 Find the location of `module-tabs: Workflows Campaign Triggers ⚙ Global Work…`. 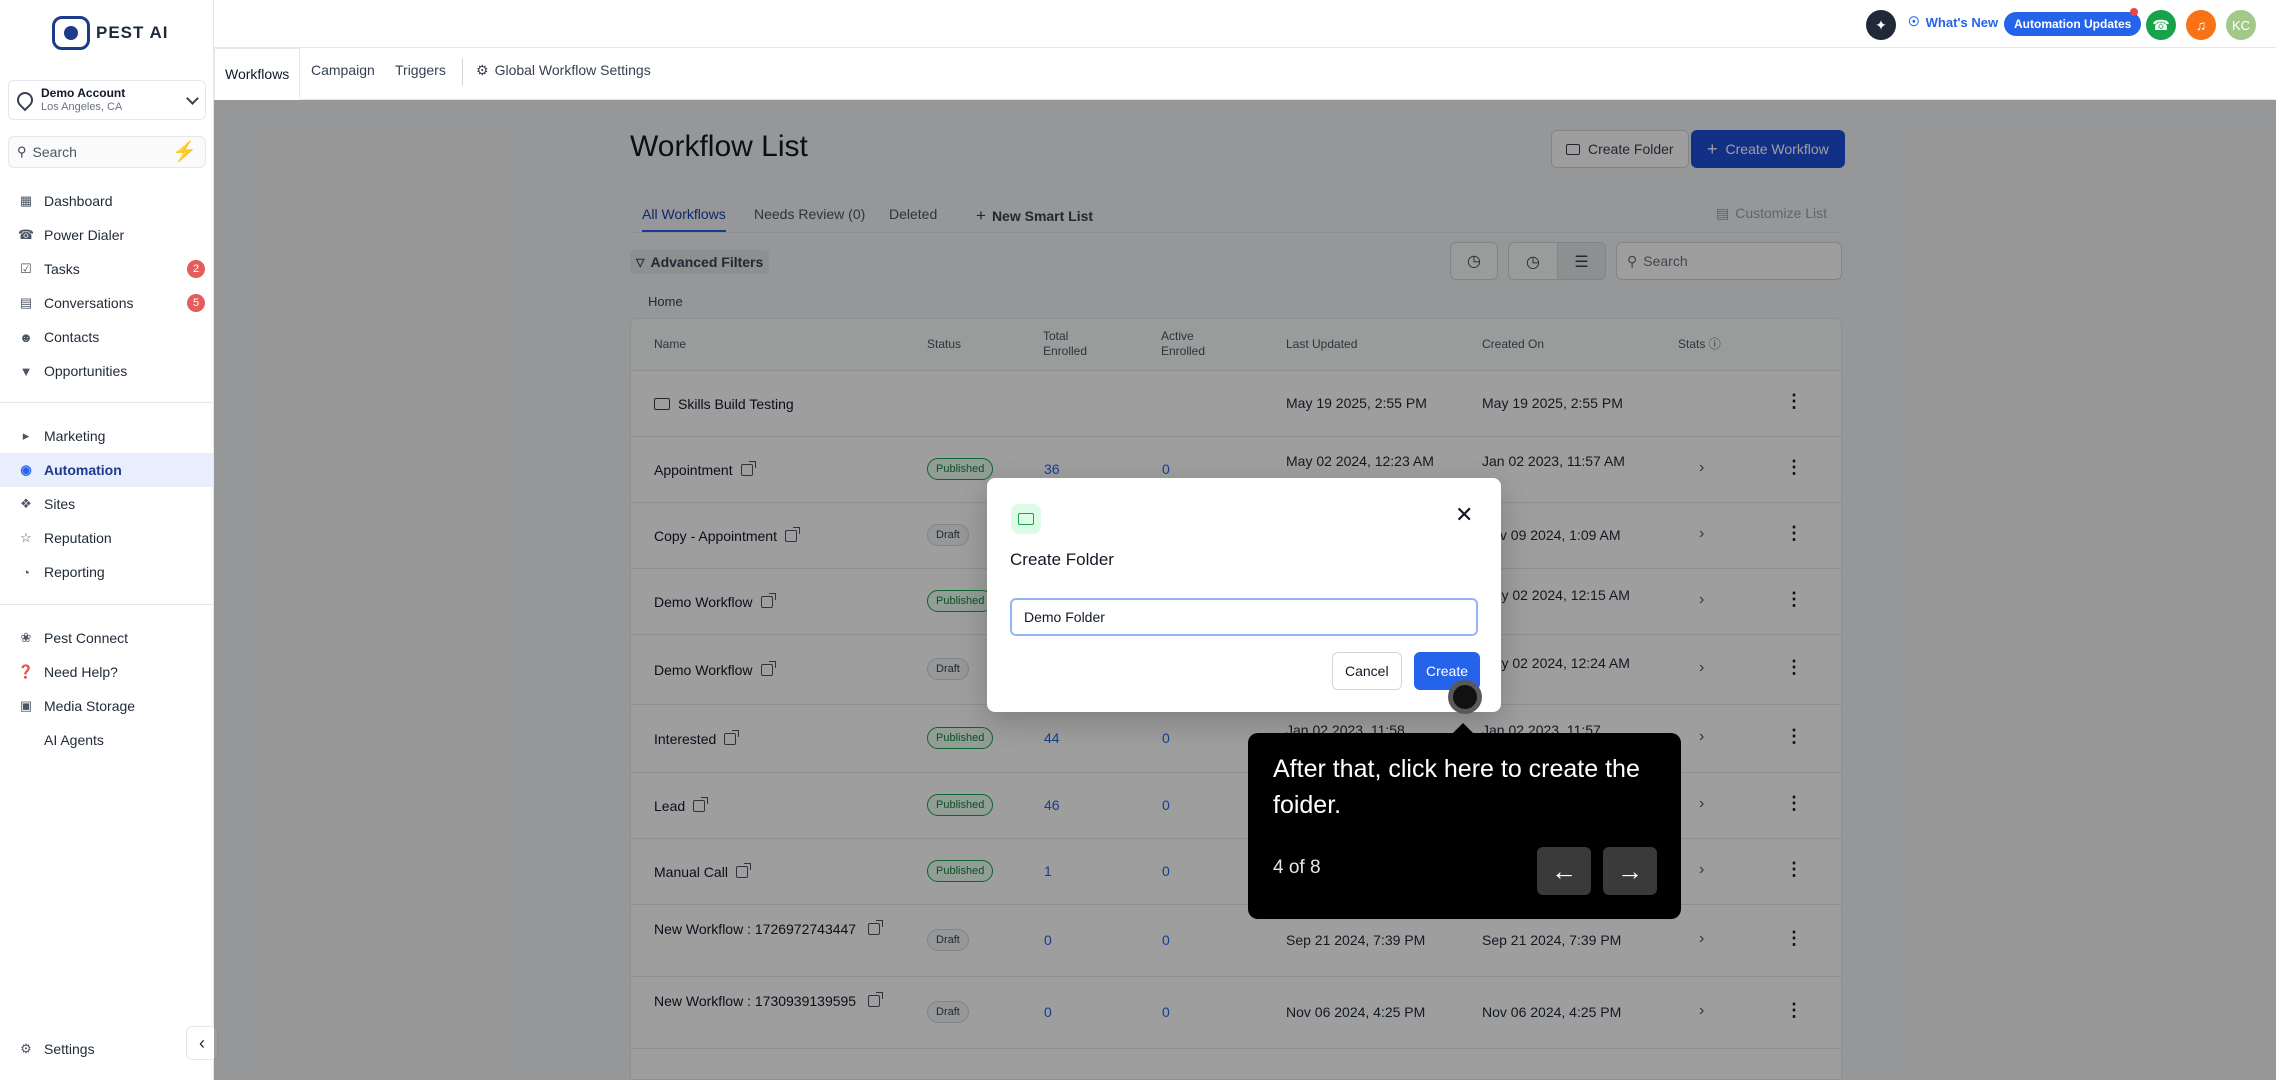

module-tabs: Workflows Campaign Triggers ⚙ Global Work… is located at coordinates (1245, 74).